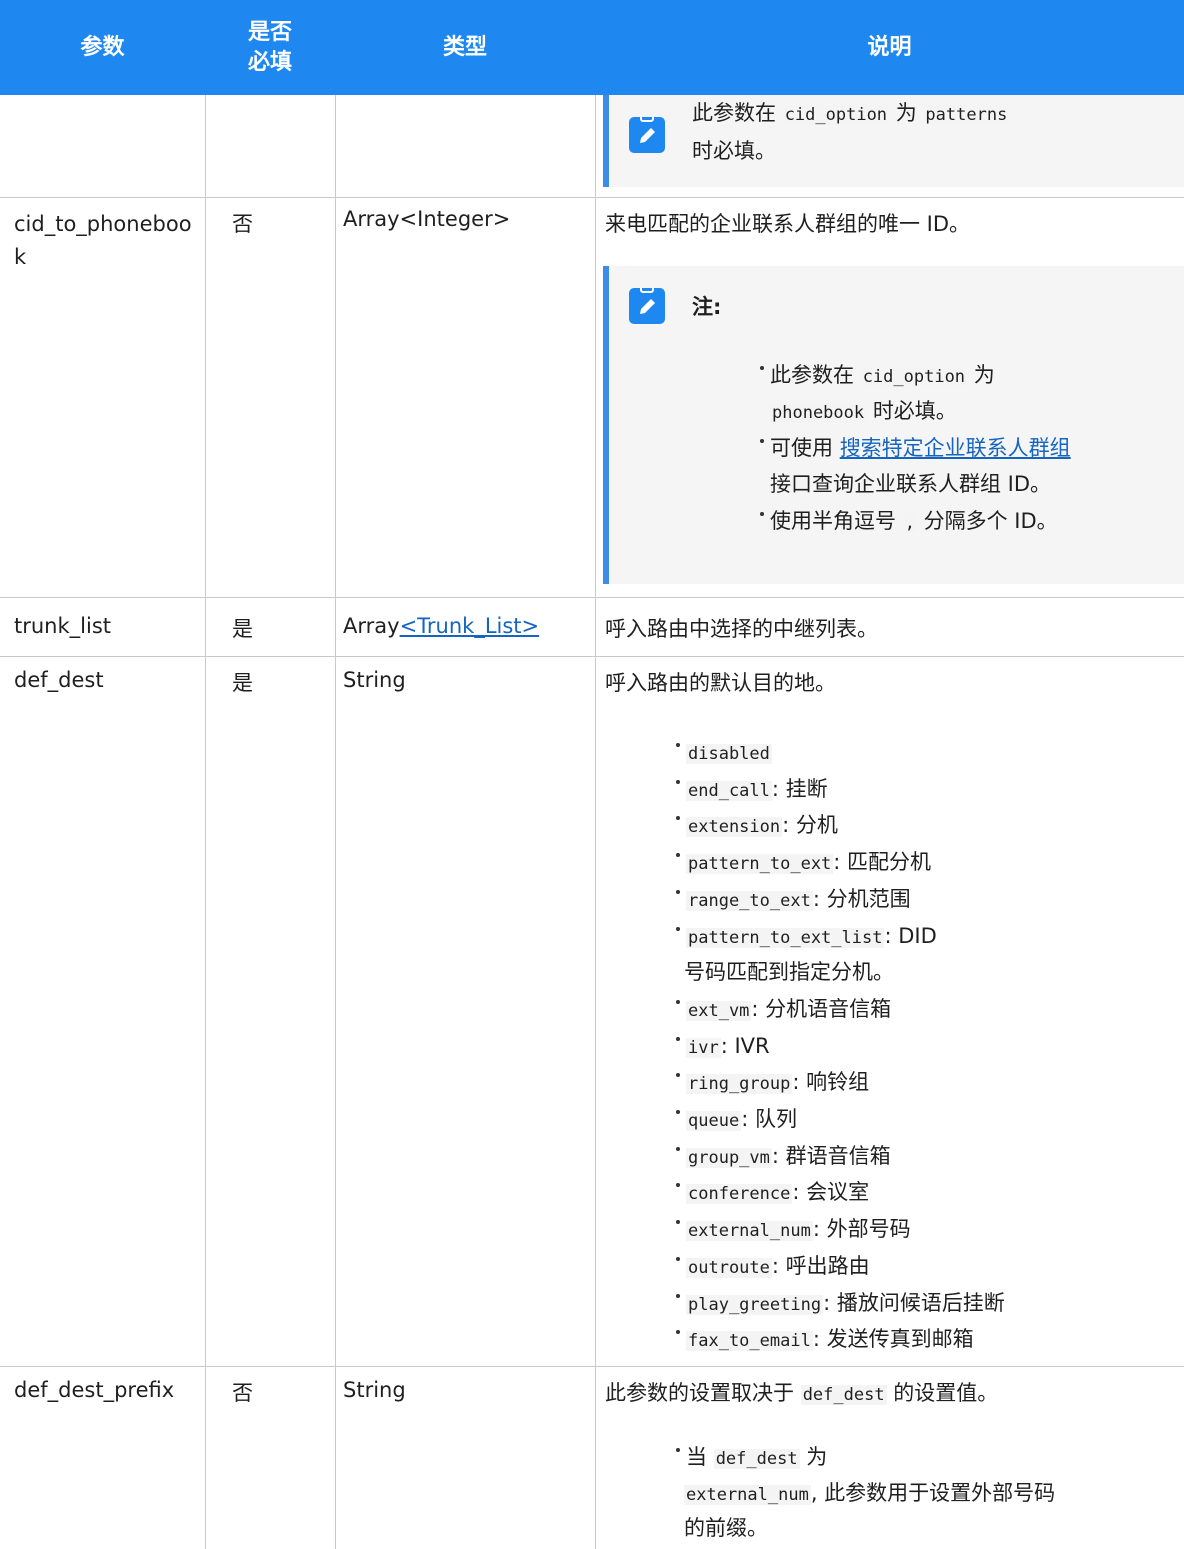  I want to click on description: 此参数的设置取决于 def_dest 的设置值。, so click(802, 1393).